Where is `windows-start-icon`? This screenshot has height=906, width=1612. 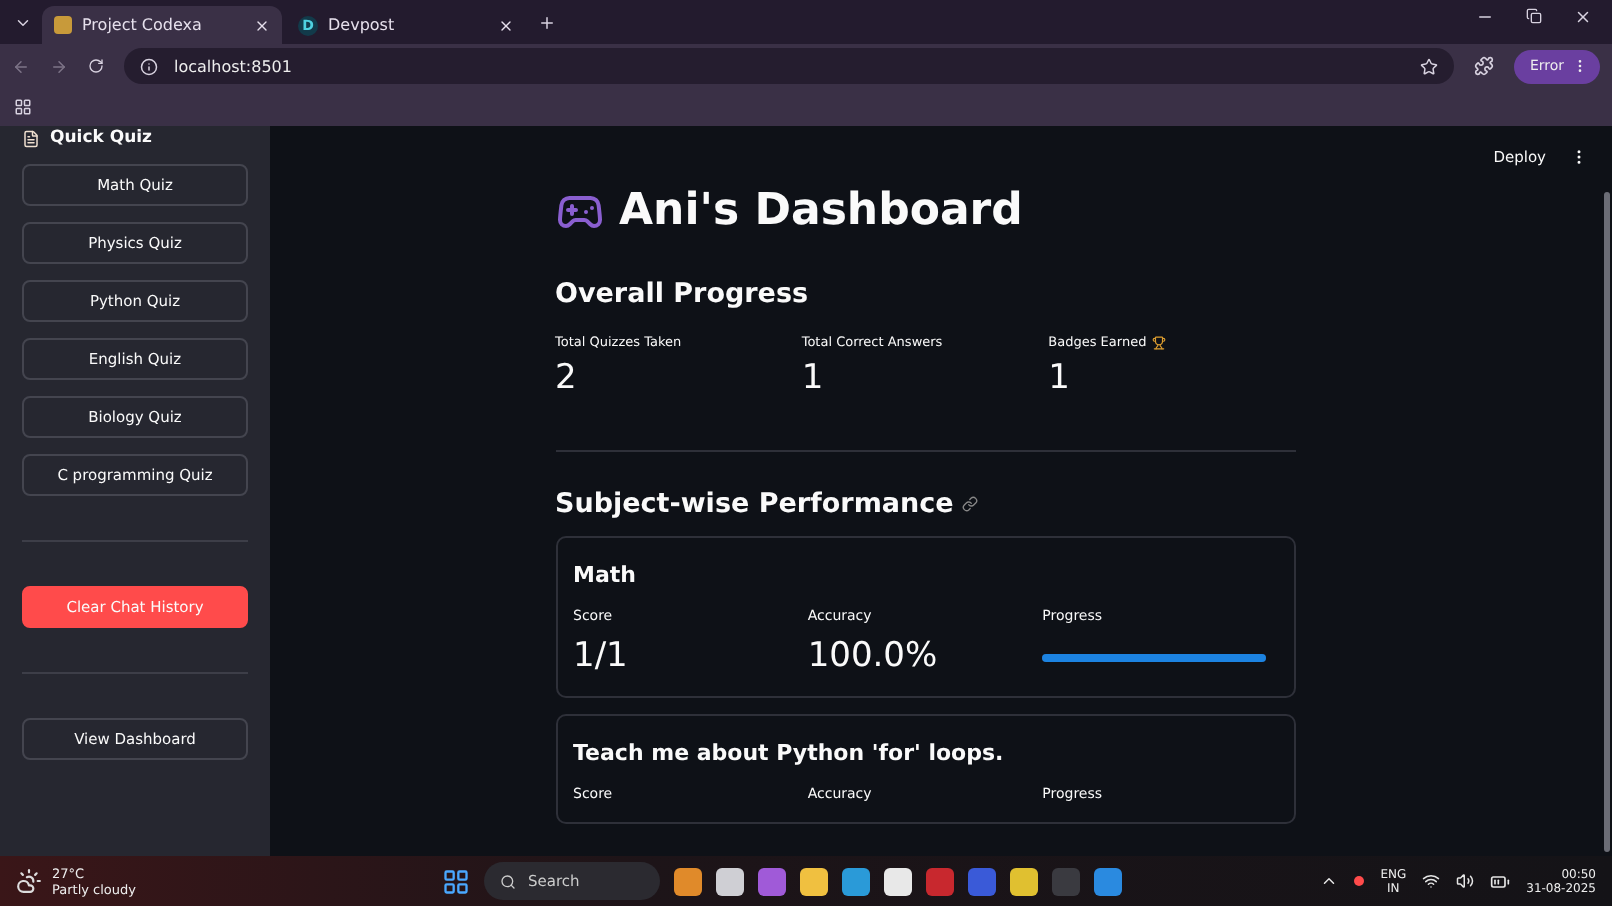 windows-start-icon is located at coordinates (456, 881).